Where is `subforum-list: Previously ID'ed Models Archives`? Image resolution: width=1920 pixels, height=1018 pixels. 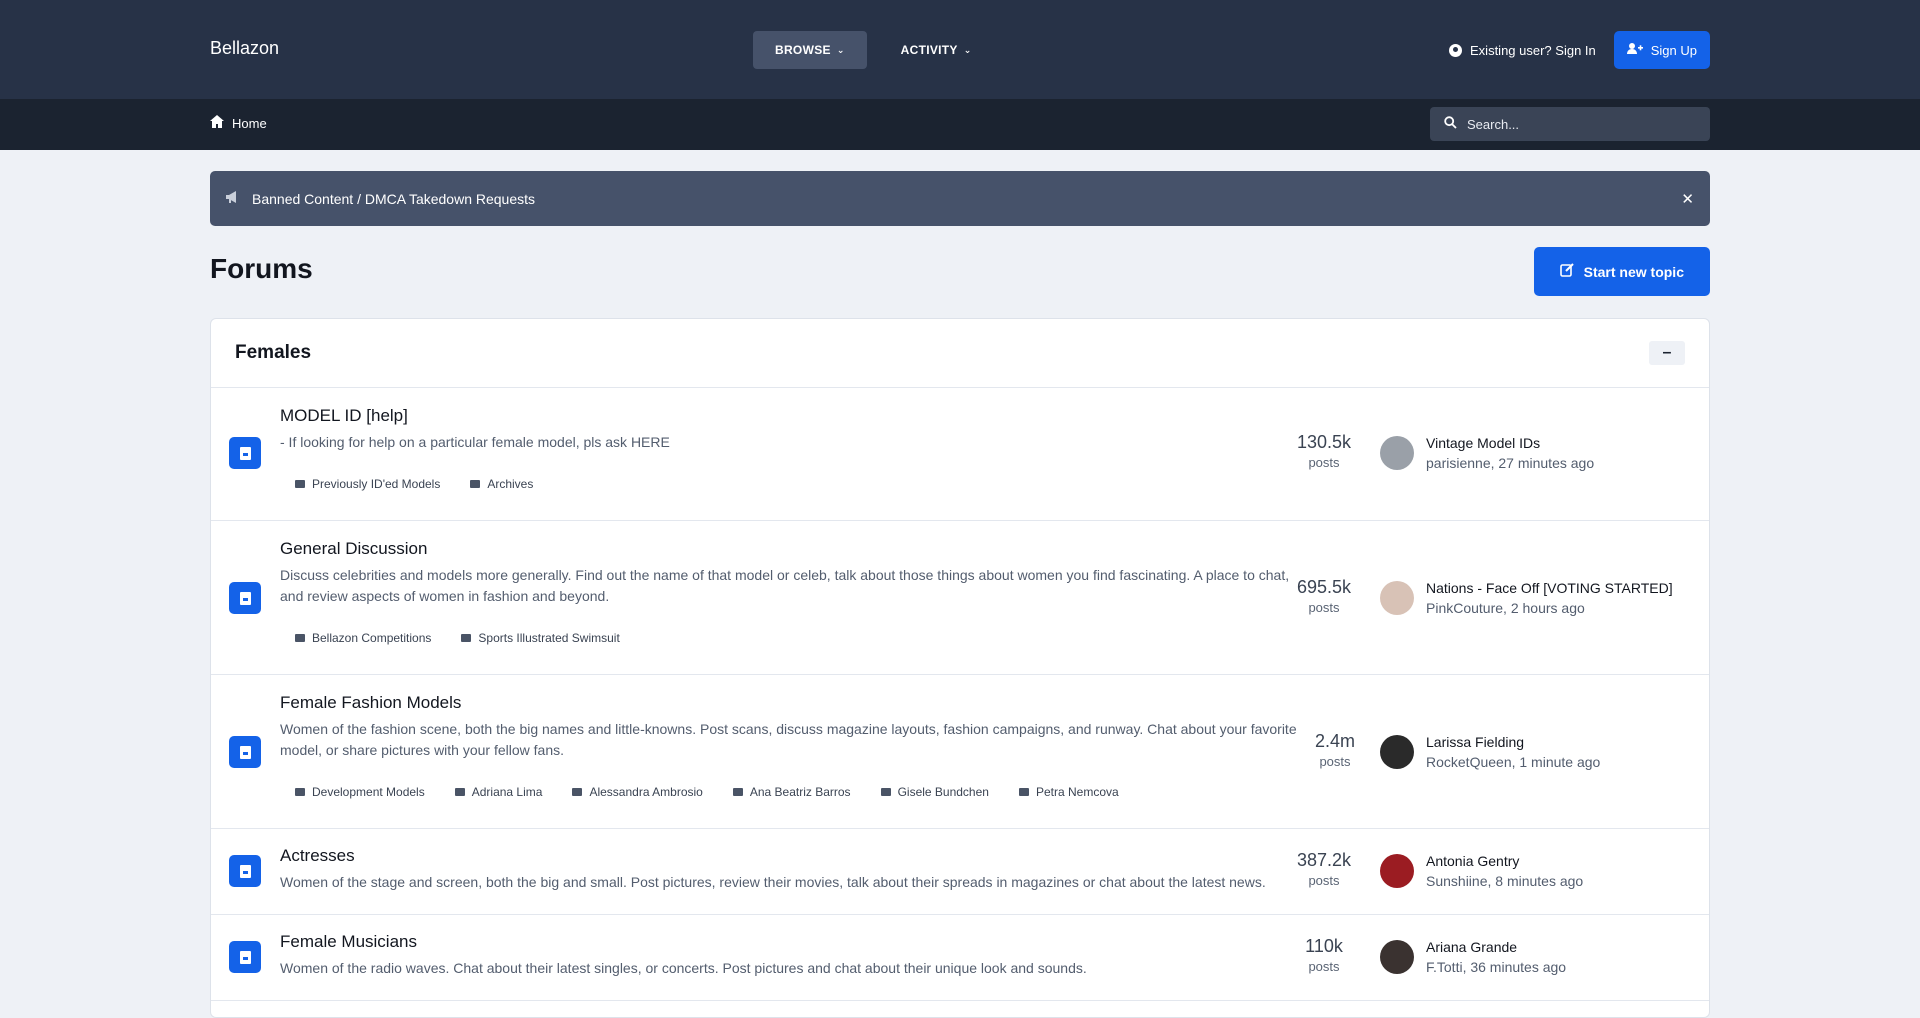 subforum-list: Previously ID'ed Models Archives is located at coordinates (414, 484).